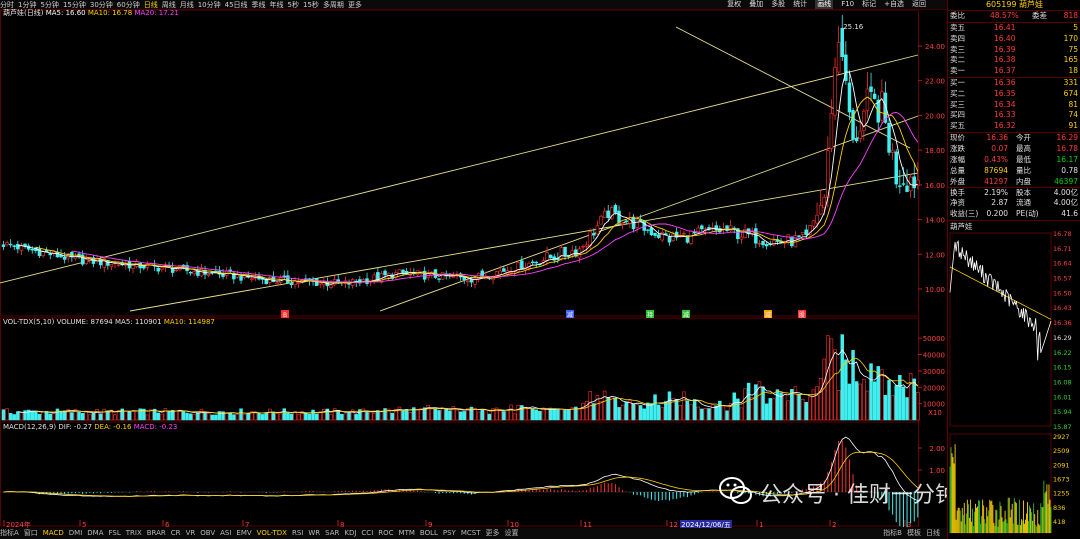 This screenshot has height=539, width=1080. What do you see at coordinates (207, 533) in the screenshot?
I see `indicator-tab: OBV` at bounding box center [207, 533].